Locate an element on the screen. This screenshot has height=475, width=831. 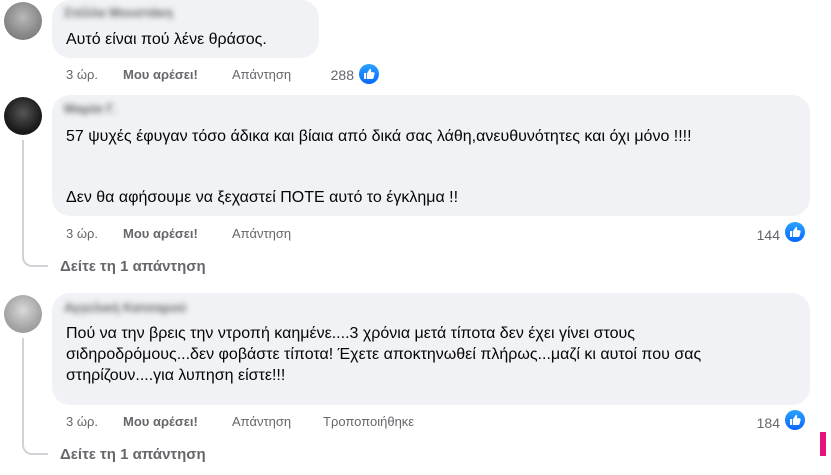
comment-author: Αγγελική Κατσαρού is located at coordinates (125, 307).